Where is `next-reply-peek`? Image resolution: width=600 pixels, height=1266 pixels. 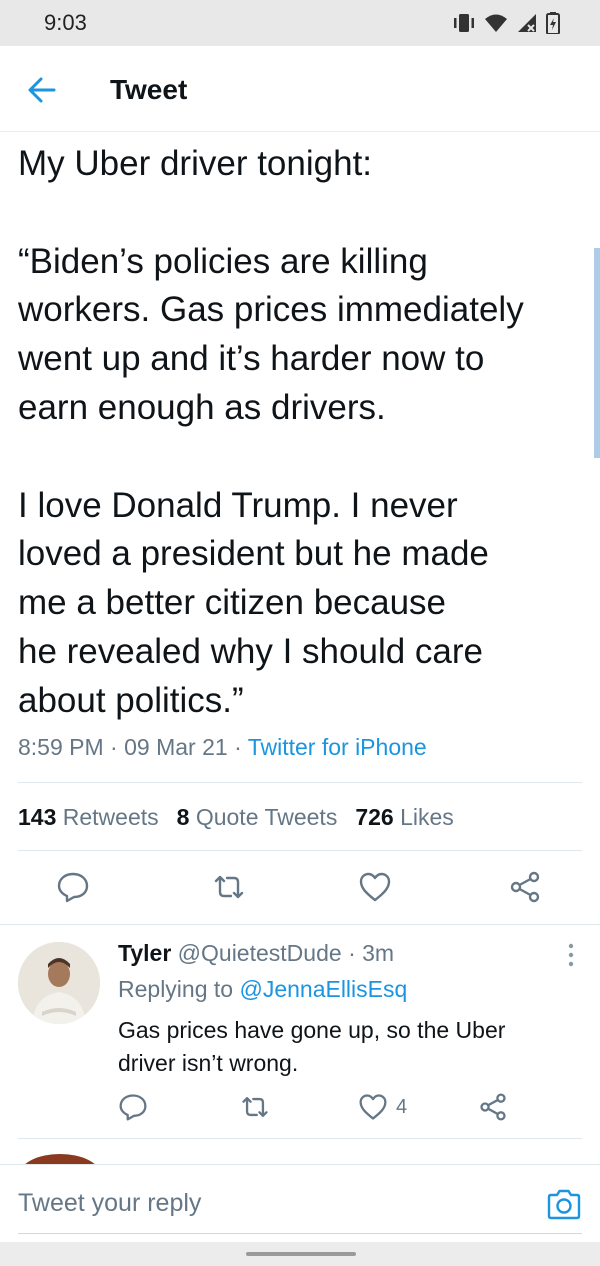
next-reply-peek is located at coordinates (300, 1152).